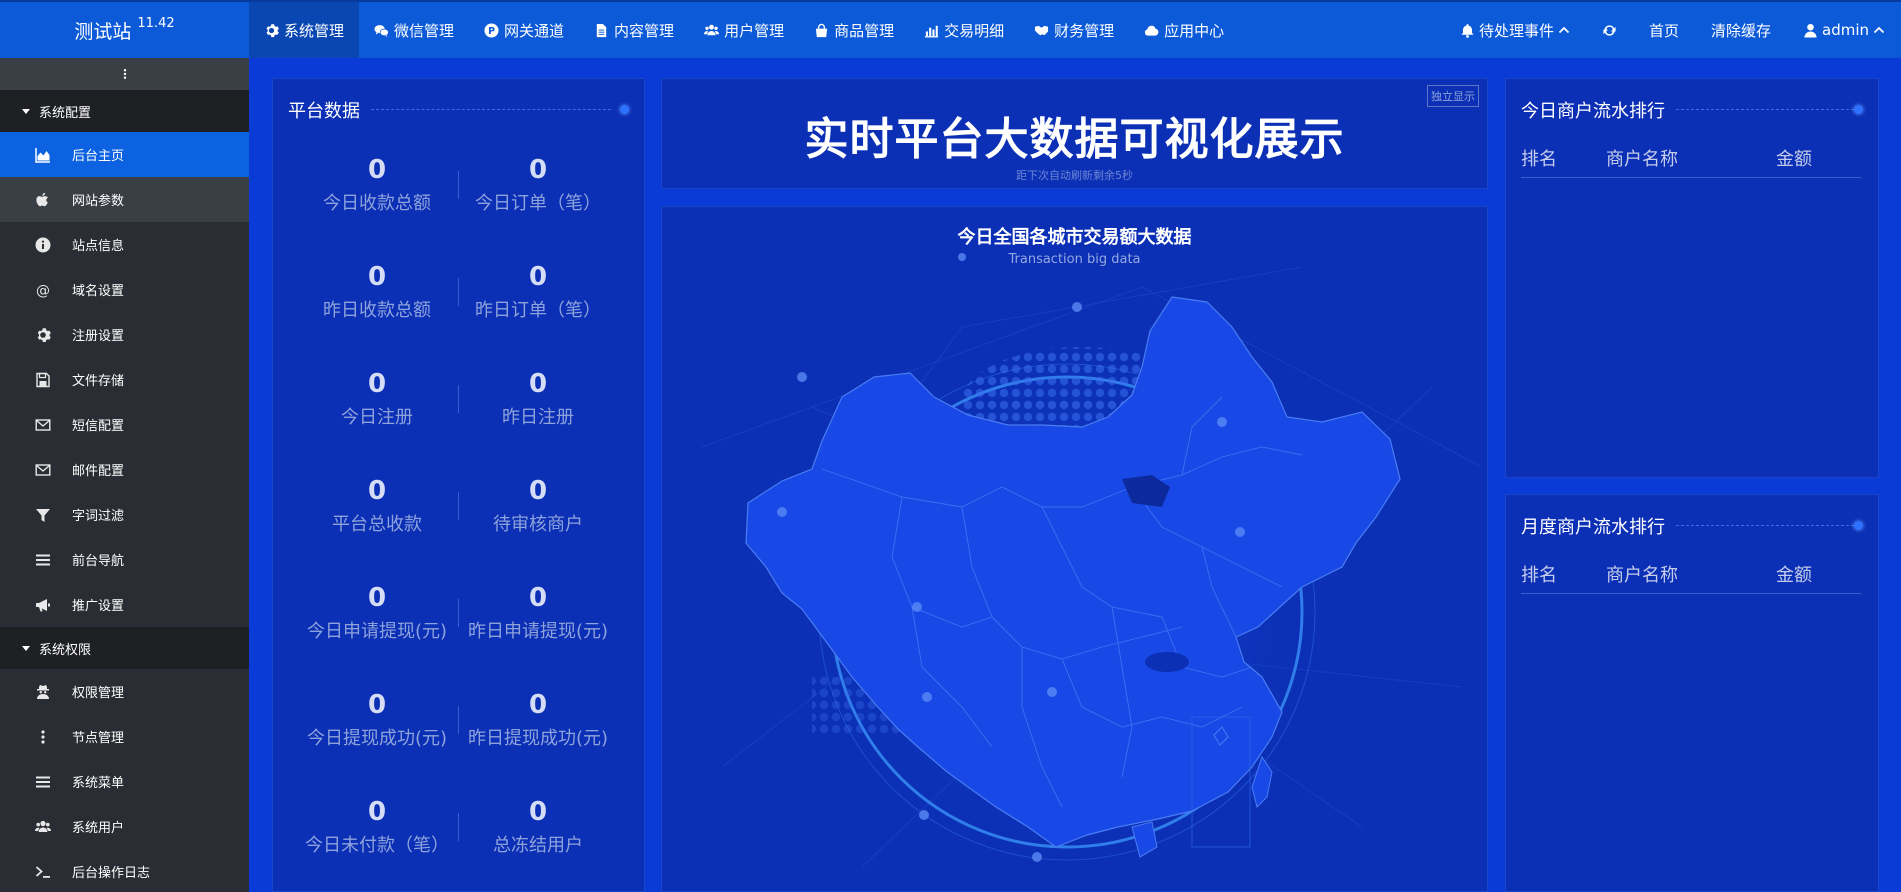 This screenshot has width=1901, height=892. Describe the element at coordinates (1794, 159) in the screenshot. I see `column-amount: 金额` at that location.